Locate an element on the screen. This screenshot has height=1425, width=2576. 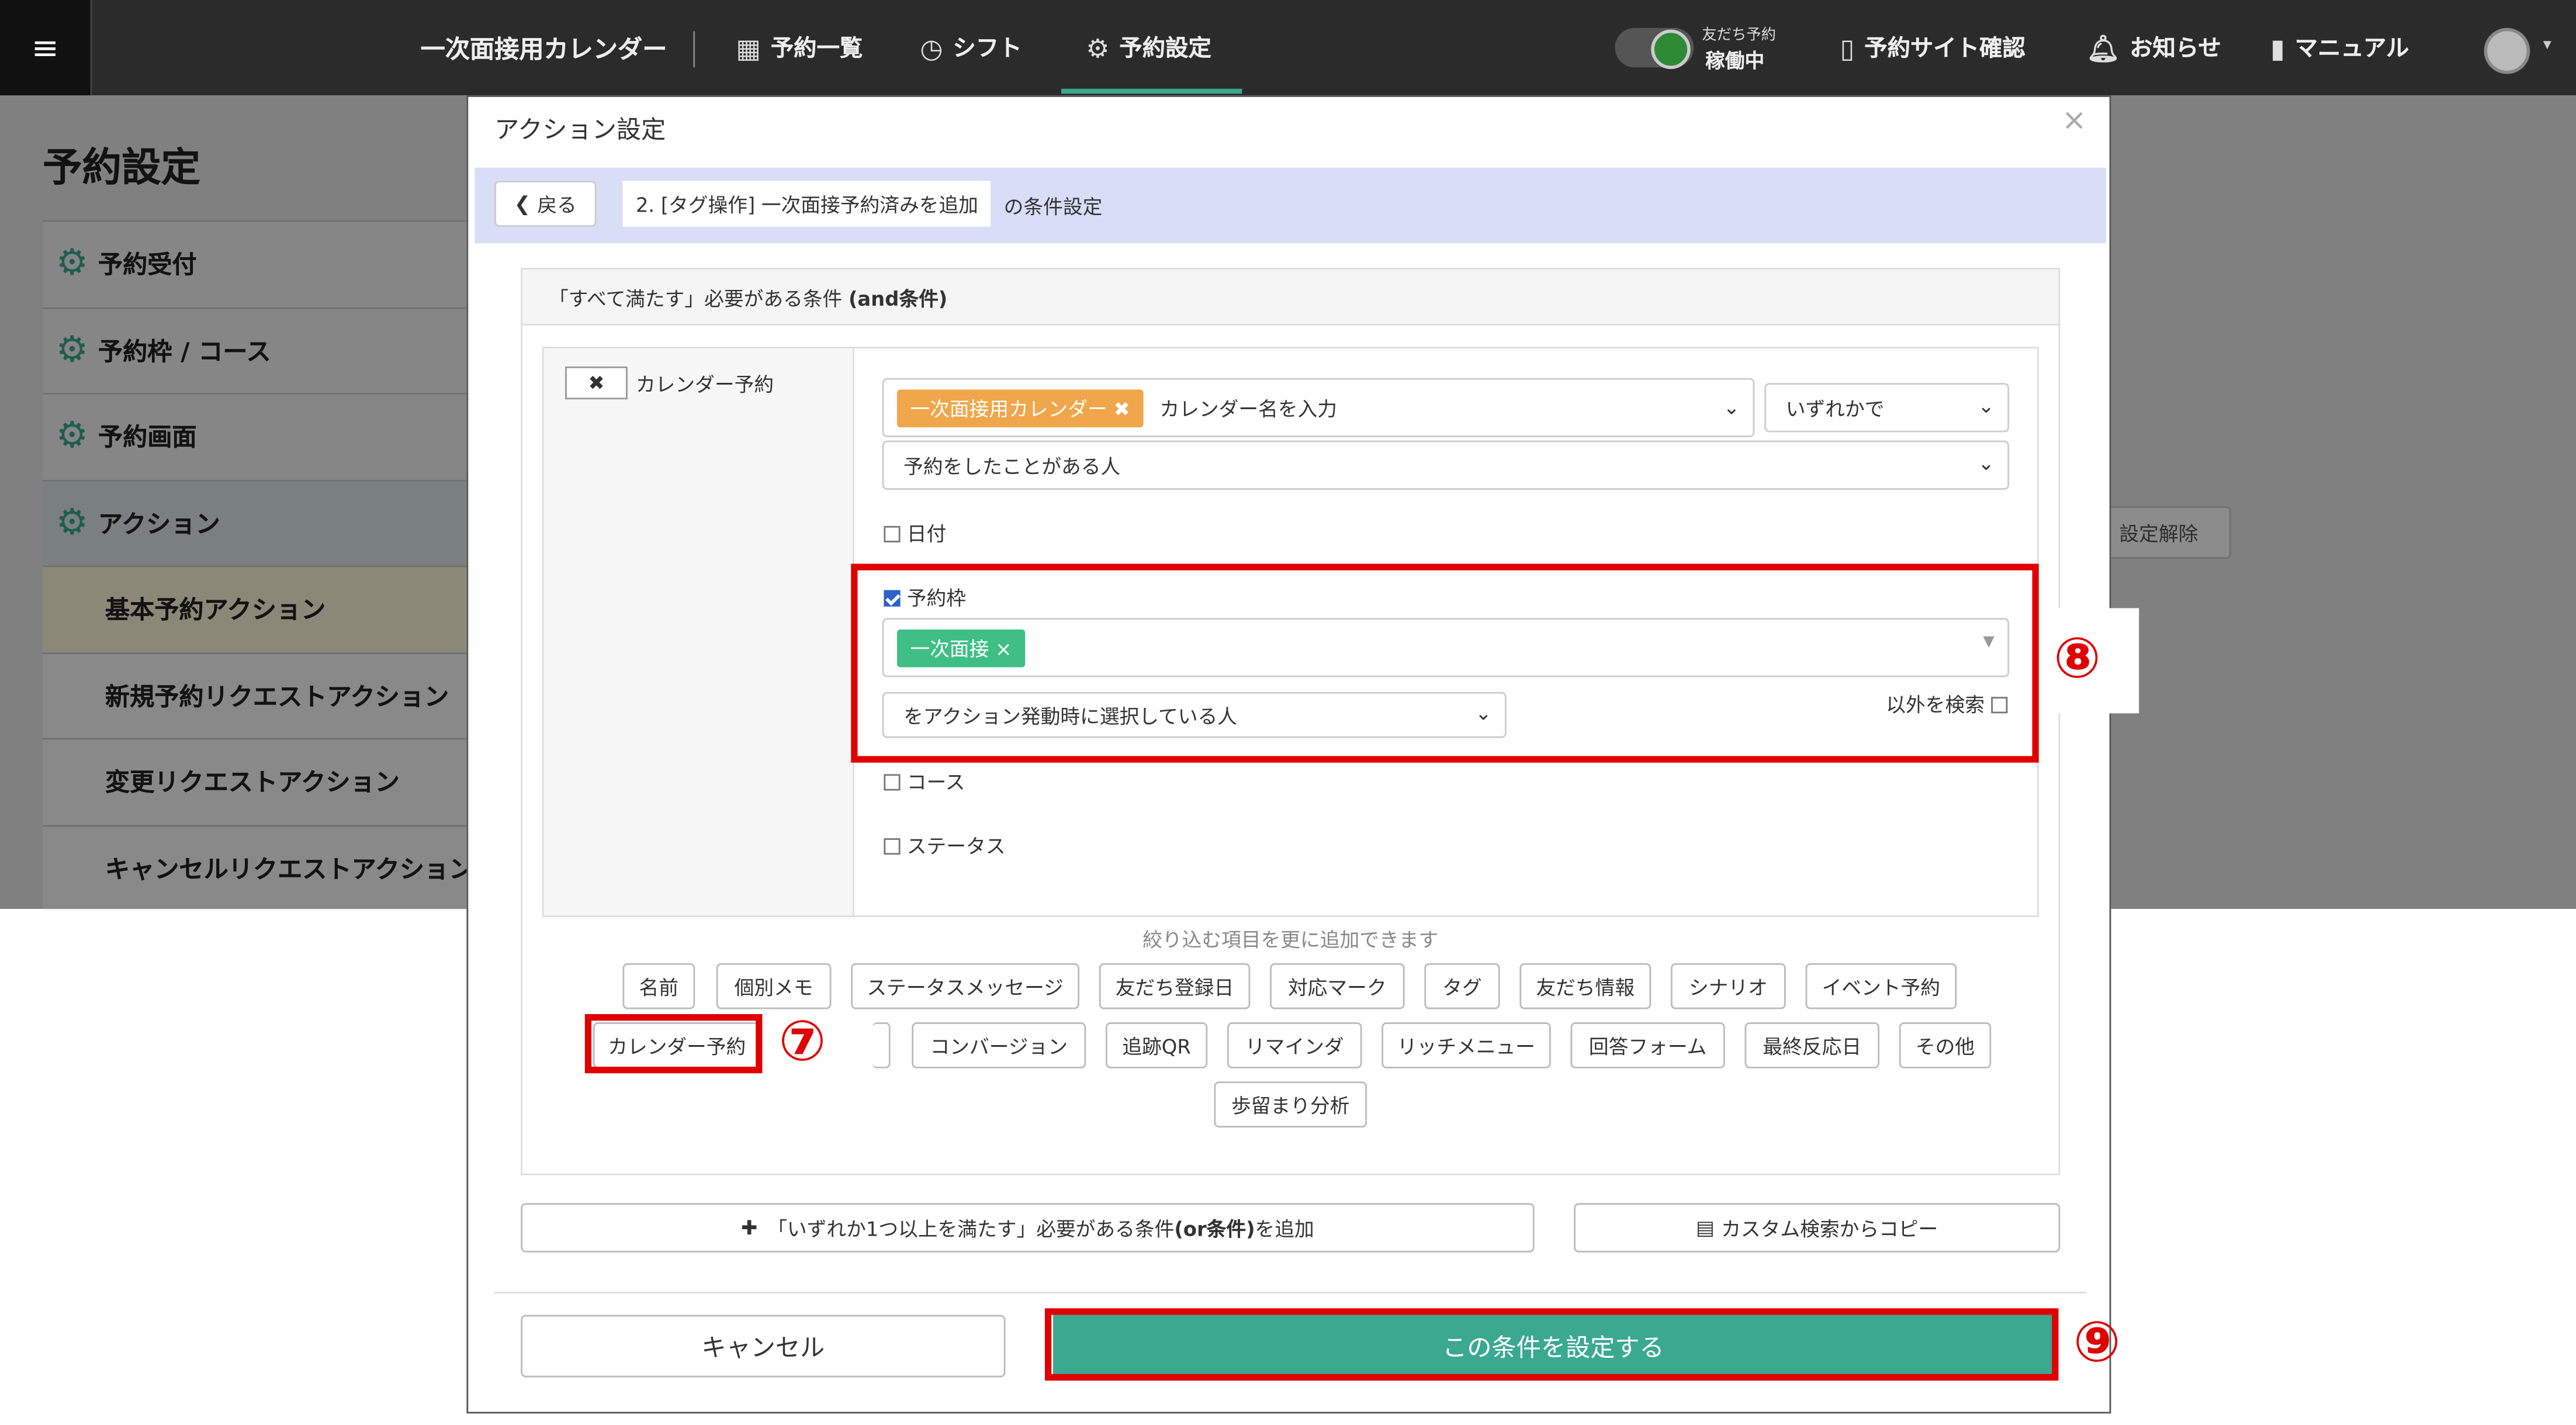
calendar-name: 一次面接用カレンダー is located at coordinates (544, 48).